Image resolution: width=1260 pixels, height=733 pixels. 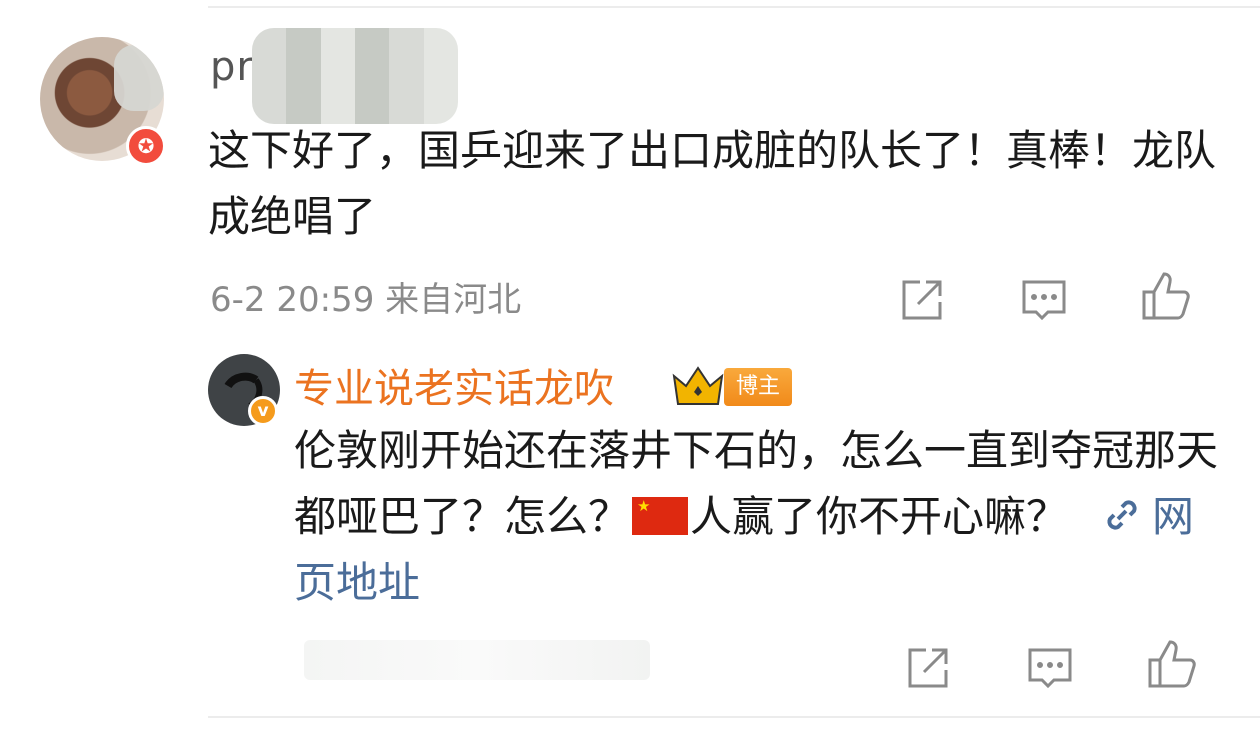 What do you see at coordinates (734, 717) in the screenshot?
I see `bottom-divider` at bounding box center [734, 717].